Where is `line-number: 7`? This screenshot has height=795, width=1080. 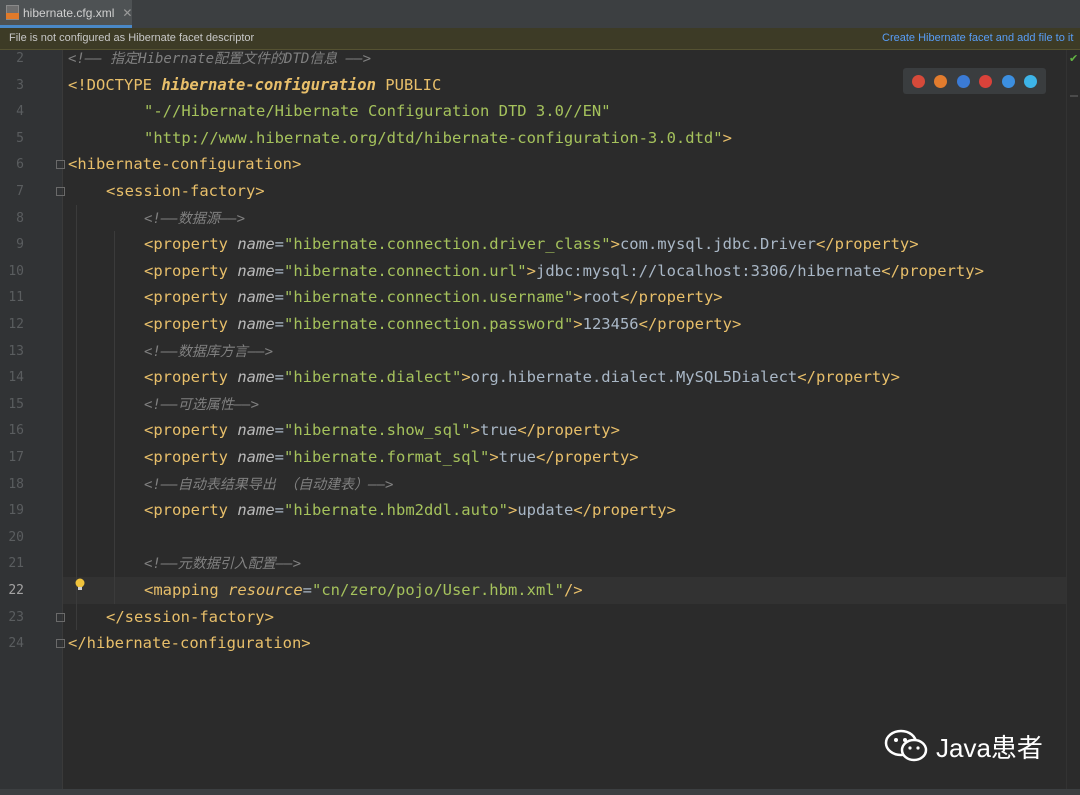 line-number: 7 is located at coordinates (20, 191).